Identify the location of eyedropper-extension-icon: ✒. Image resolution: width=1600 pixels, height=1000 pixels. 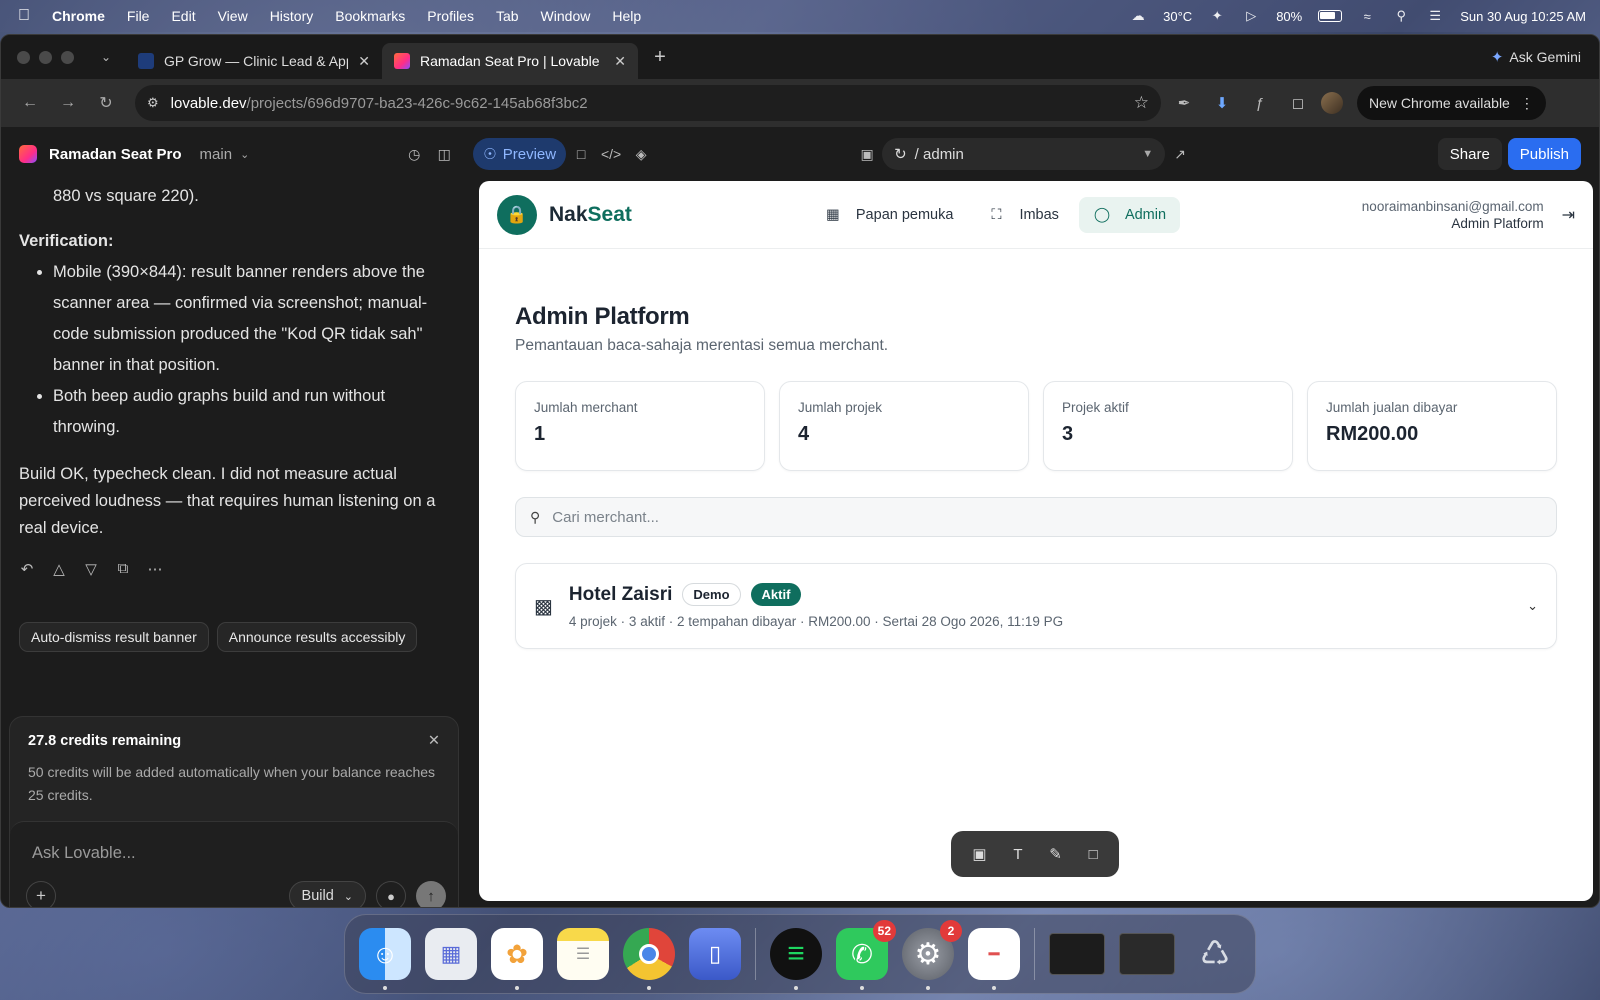
(1184, 103).